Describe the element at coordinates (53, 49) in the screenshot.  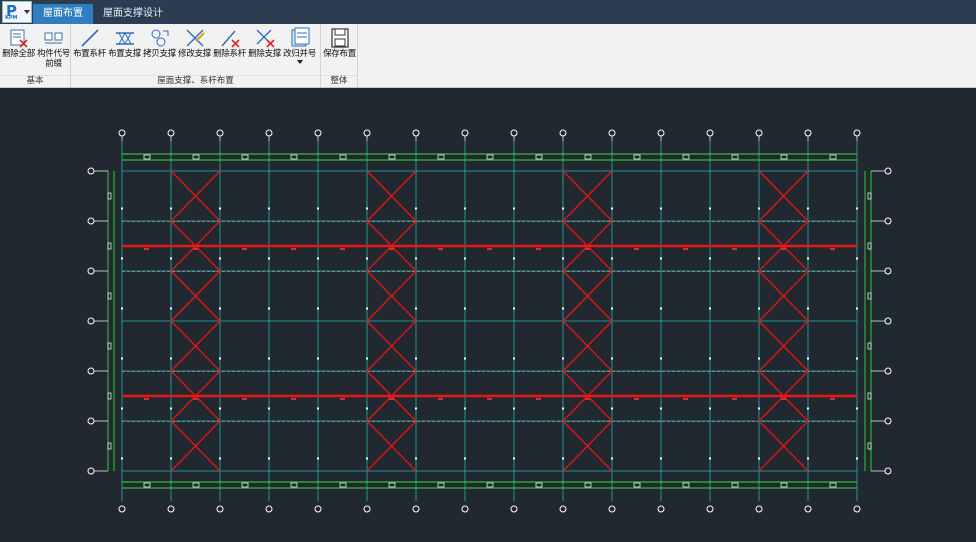
I see `component-code-prefix-button: 构件代号 前缀` at that location.